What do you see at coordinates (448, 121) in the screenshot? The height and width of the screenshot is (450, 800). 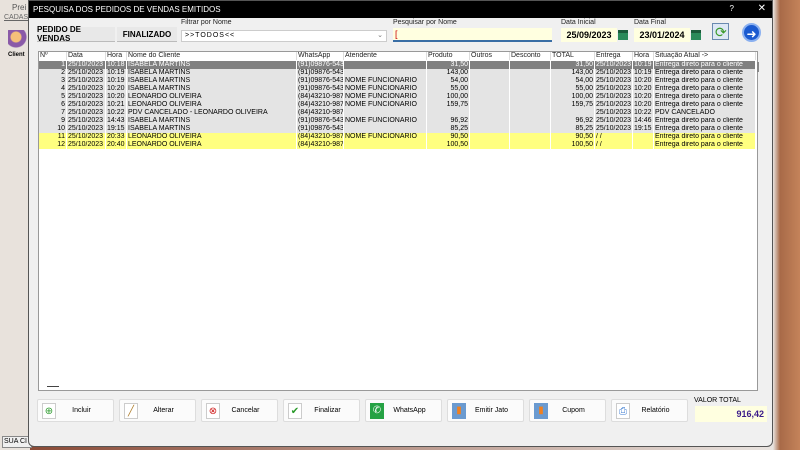 I see `table-cell: 96,92` at bounding box center [448, 121].